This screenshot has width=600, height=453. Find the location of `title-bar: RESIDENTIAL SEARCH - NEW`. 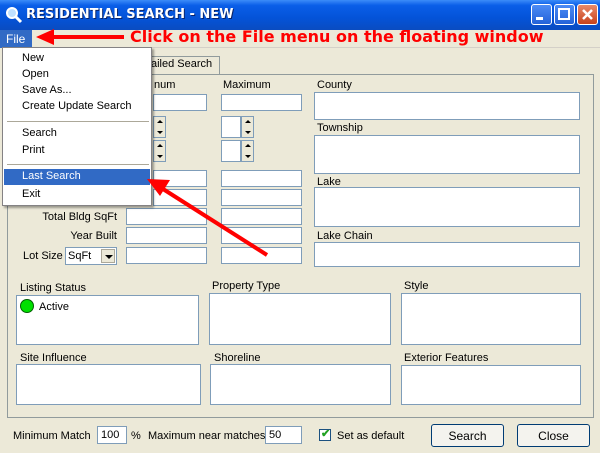

title-bar: RESIDENTIAL SEARCH - NEW is located at coordinates (300, 15).